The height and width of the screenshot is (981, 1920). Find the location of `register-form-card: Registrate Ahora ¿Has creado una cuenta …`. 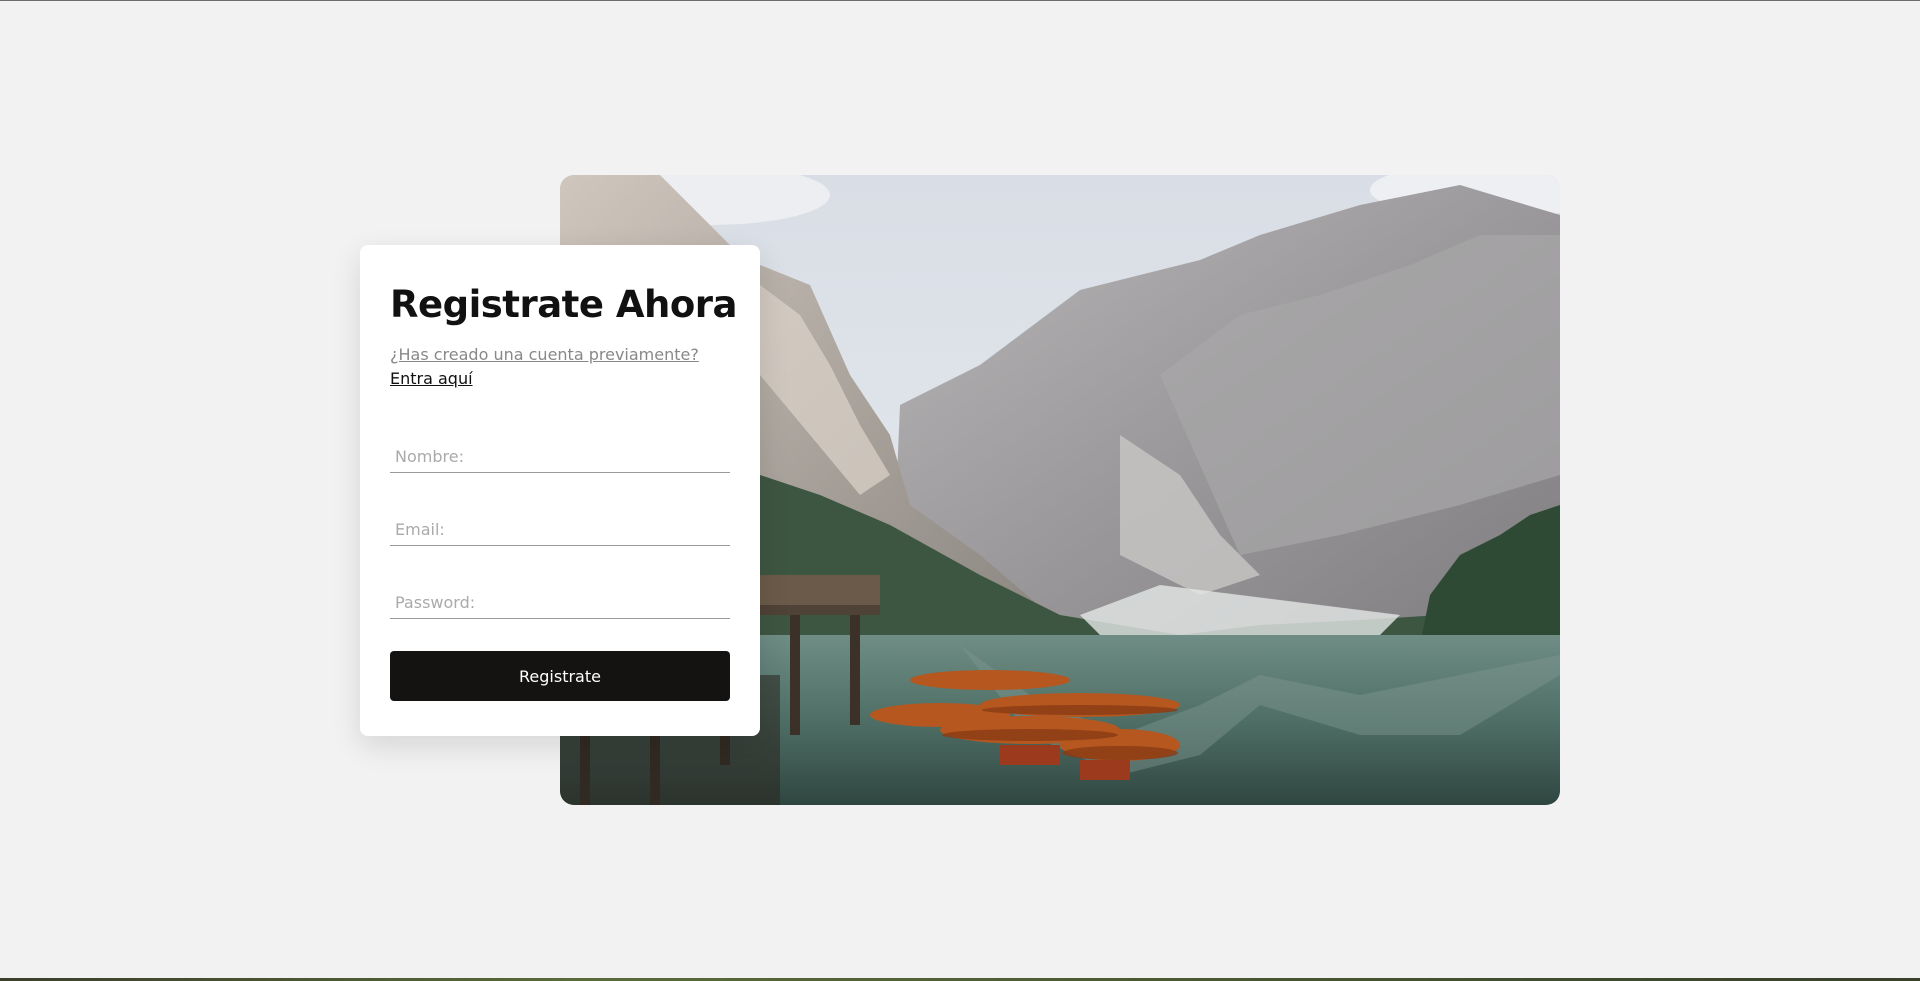

register-form-card: Registrate Ahora ¿Has creado una cuenta … is located at coordinates (560, 490).